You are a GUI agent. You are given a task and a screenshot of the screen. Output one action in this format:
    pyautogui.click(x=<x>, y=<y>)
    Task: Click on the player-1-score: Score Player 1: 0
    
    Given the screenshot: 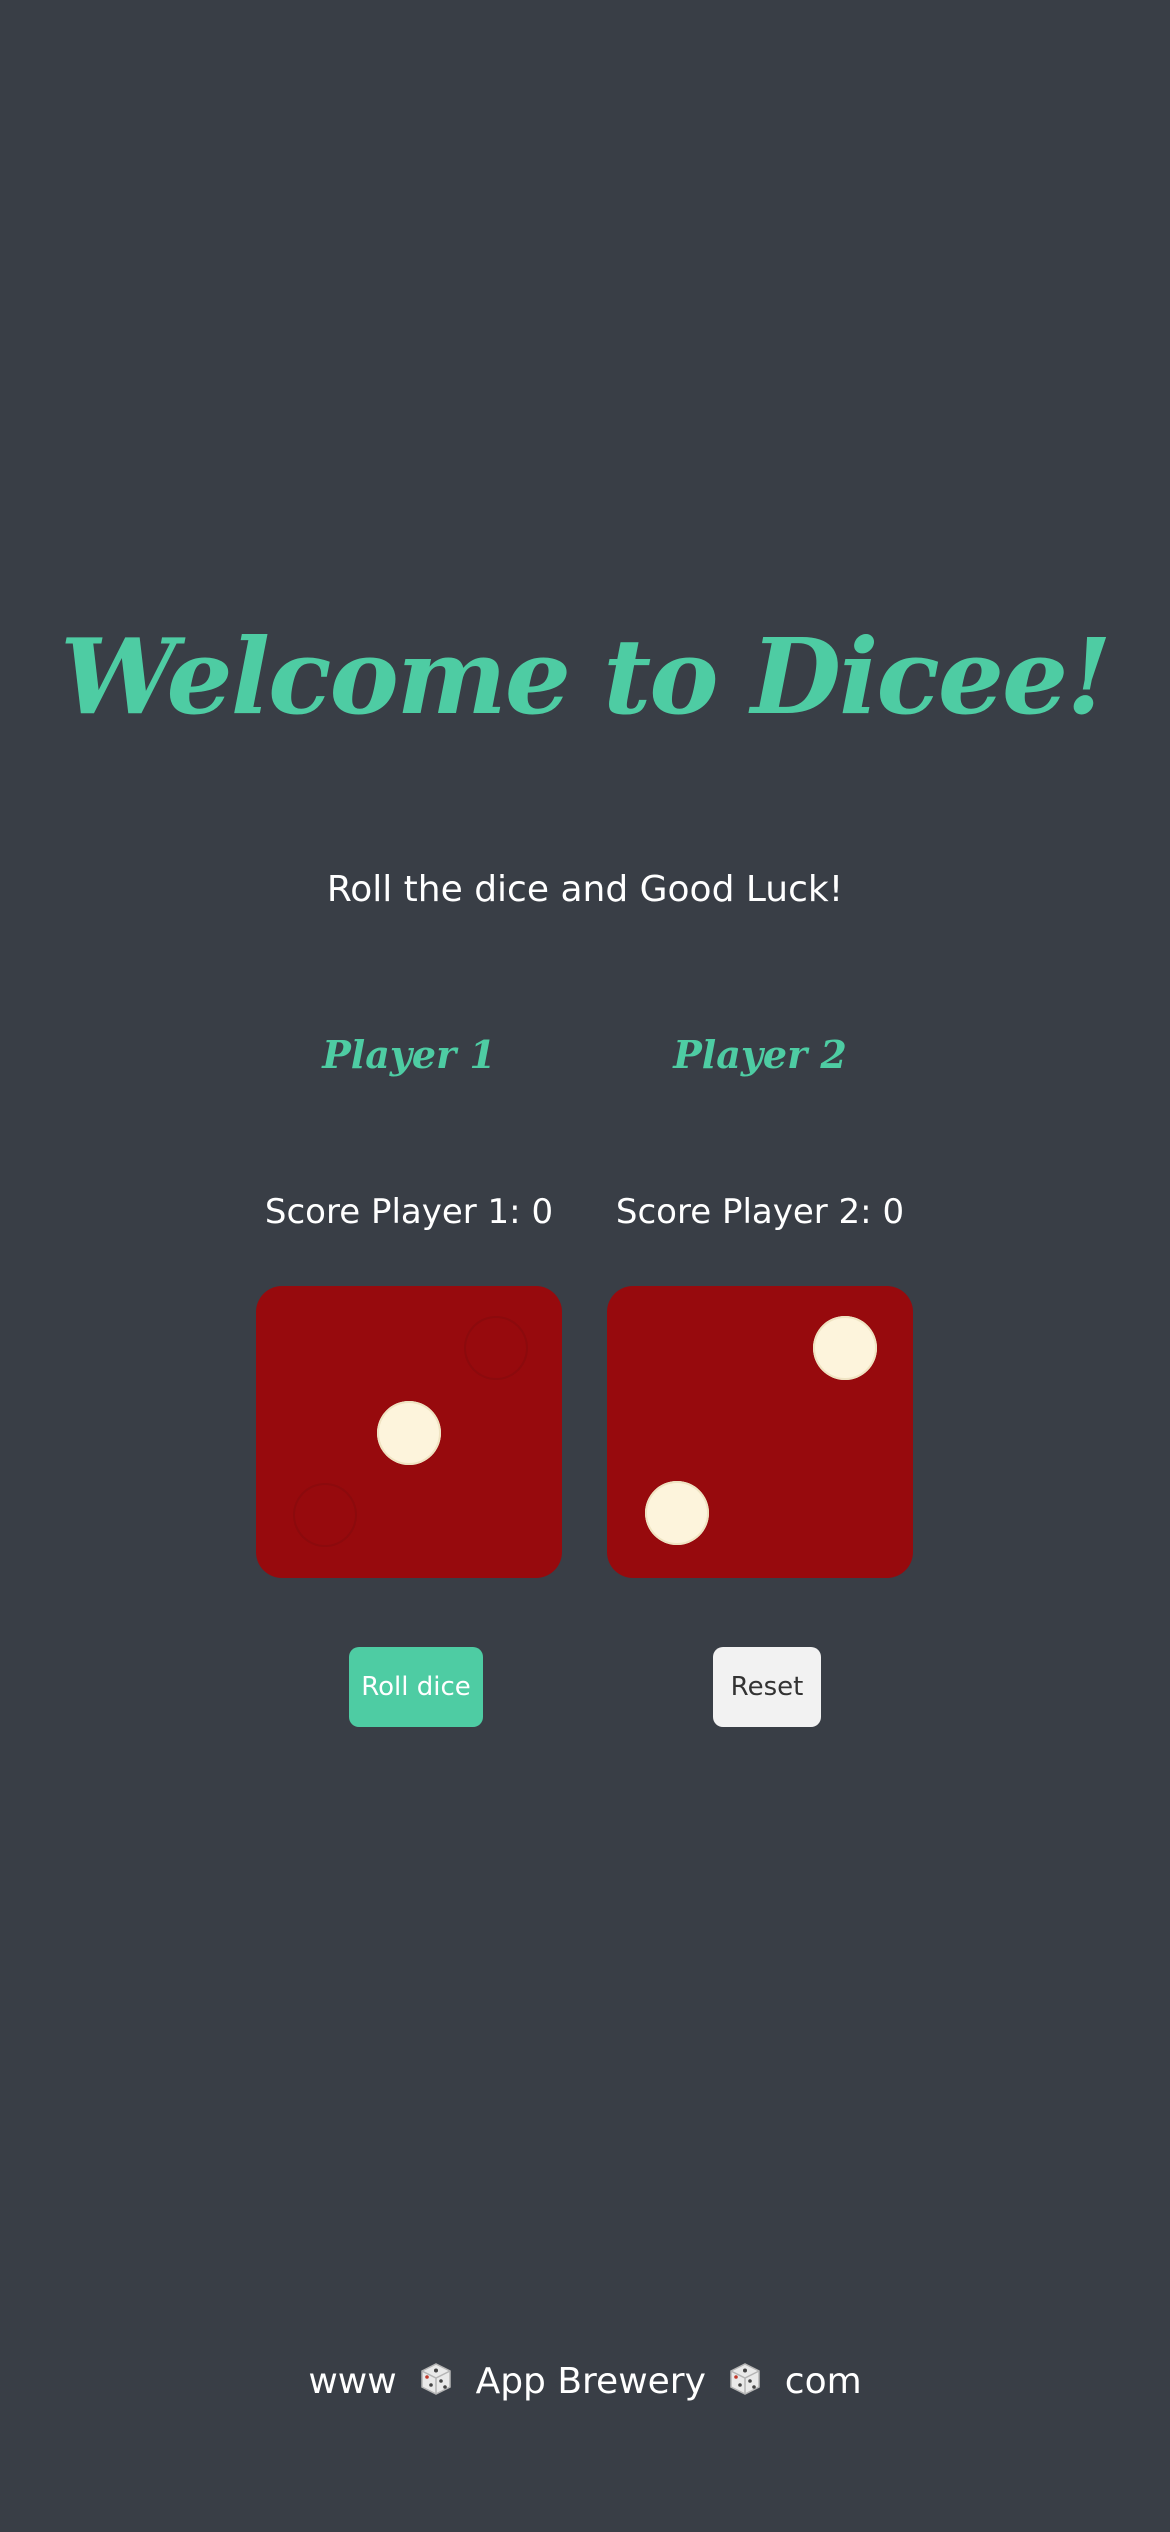 What is the action you would take?
    pyautogui.click(x=409, y=1212)
    